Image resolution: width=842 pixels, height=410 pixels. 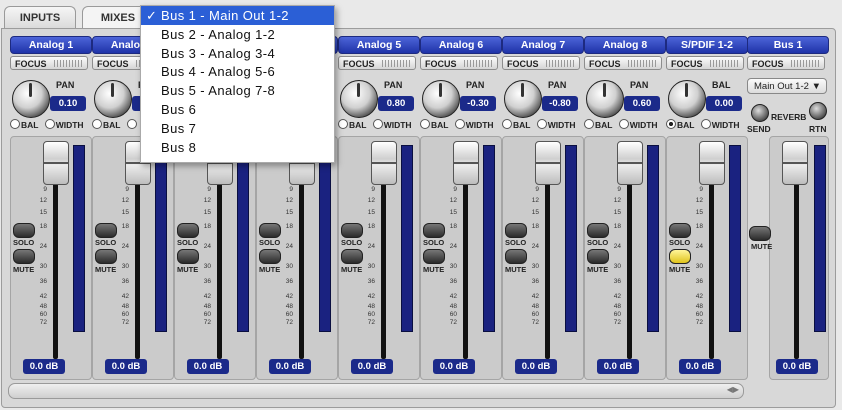 I want to click on bus-output-select: Main Out 1-2 ▼, so click(x=787, y=86).